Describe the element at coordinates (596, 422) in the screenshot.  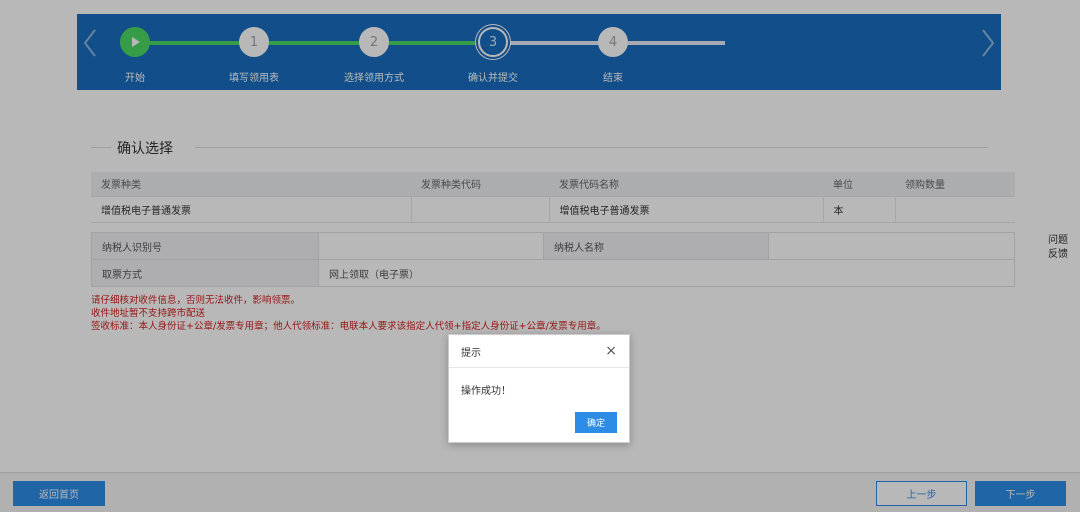
I see `confirm-button: 确定` at that location.